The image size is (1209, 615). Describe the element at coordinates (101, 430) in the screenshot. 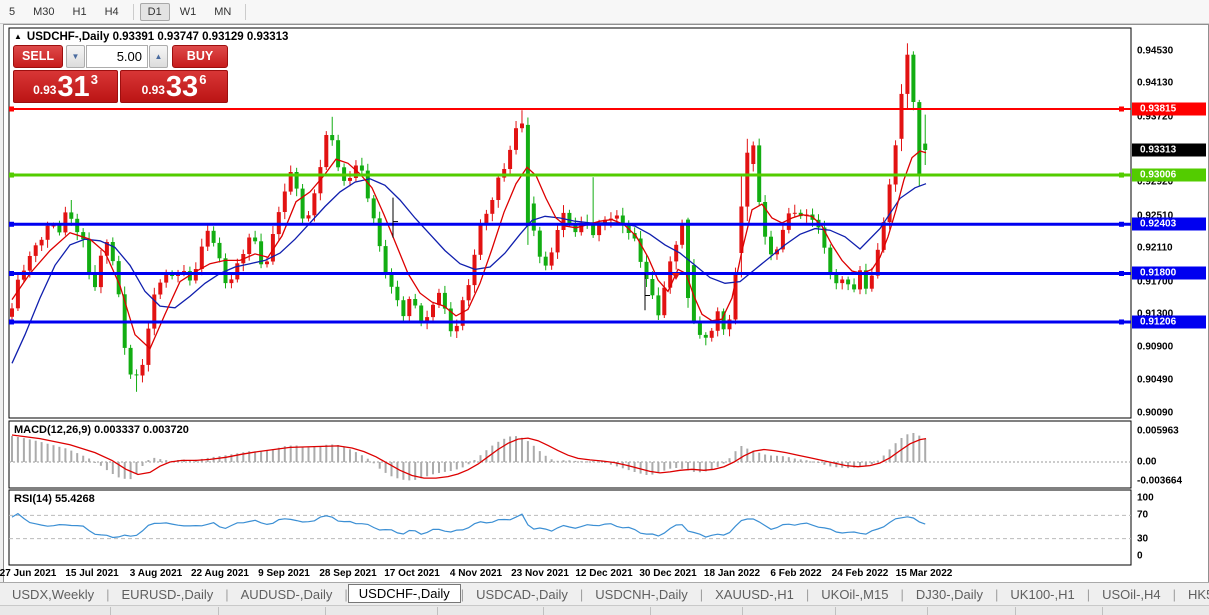

I see `macd-label: MACD(12,26,9) 0.003337 0.003720` at that location.